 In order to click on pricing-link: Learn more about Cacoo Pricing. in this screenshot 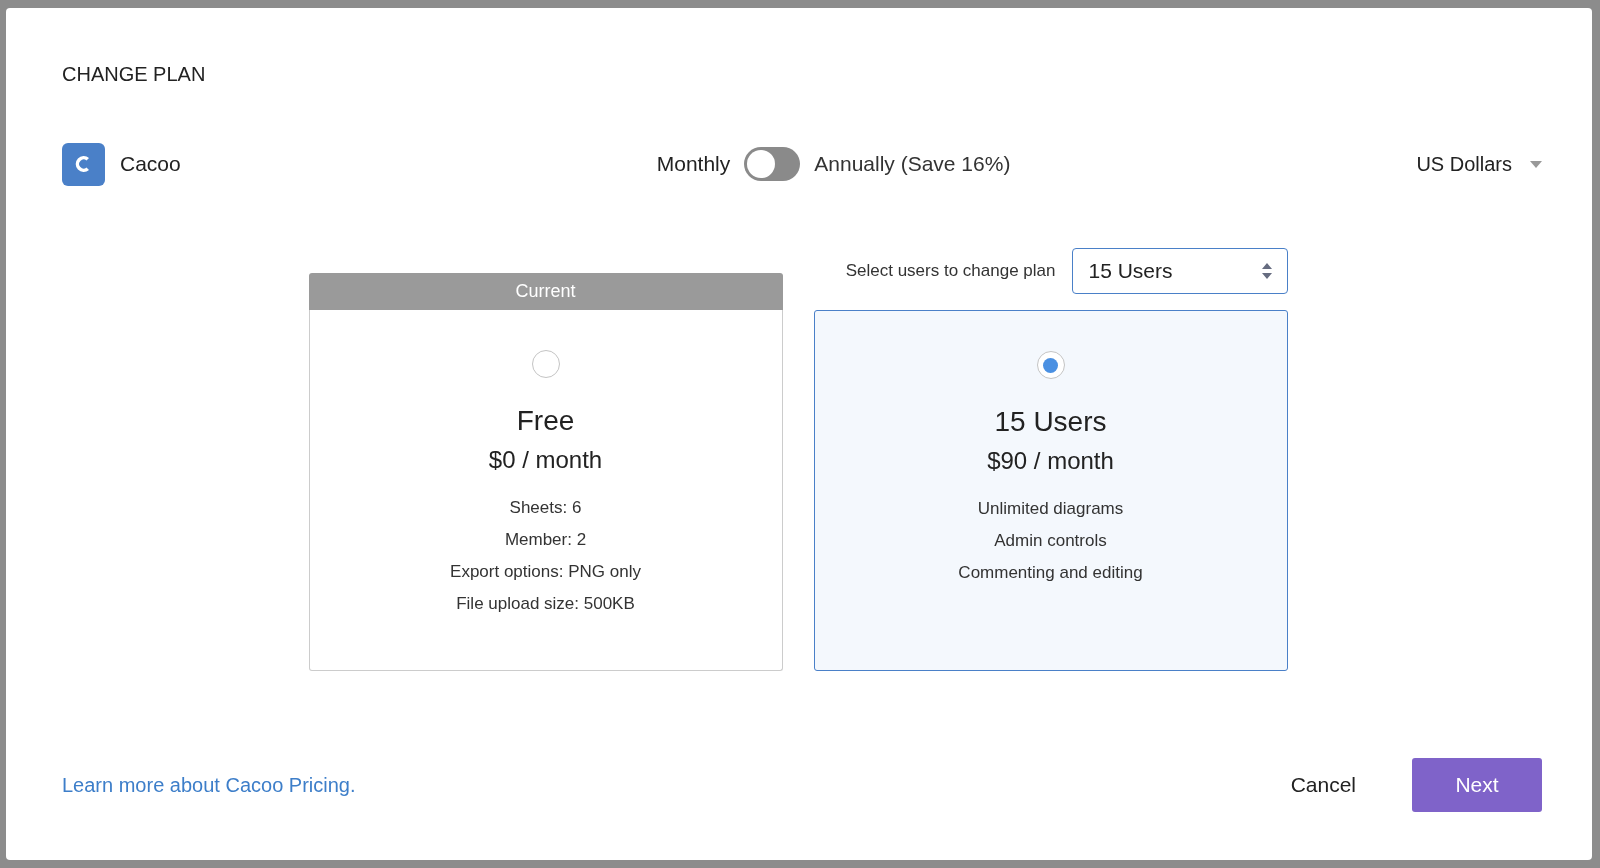, I will do `click(209, 785)`.